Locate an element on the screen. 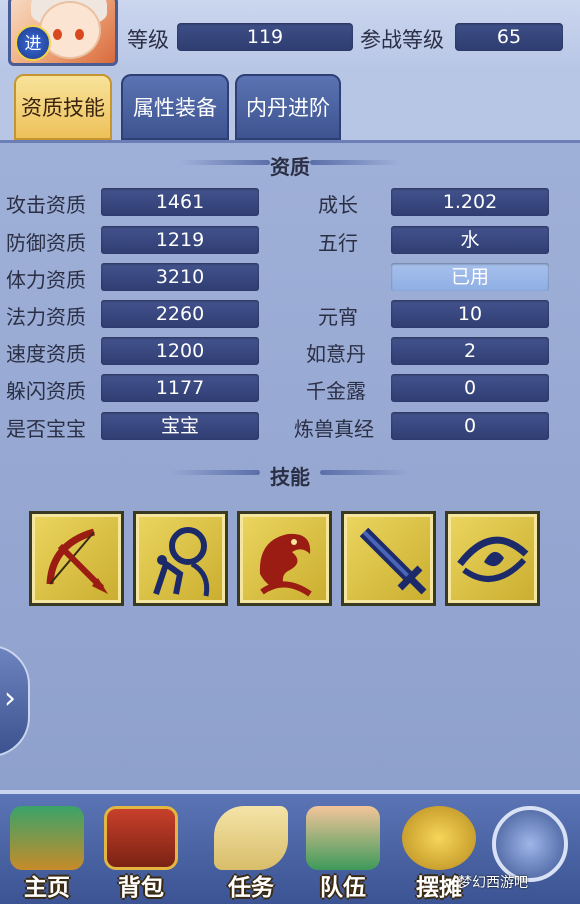 This screenshot has width=580, height=904. stat-label: 成长 is located at coordinates (338, 205).